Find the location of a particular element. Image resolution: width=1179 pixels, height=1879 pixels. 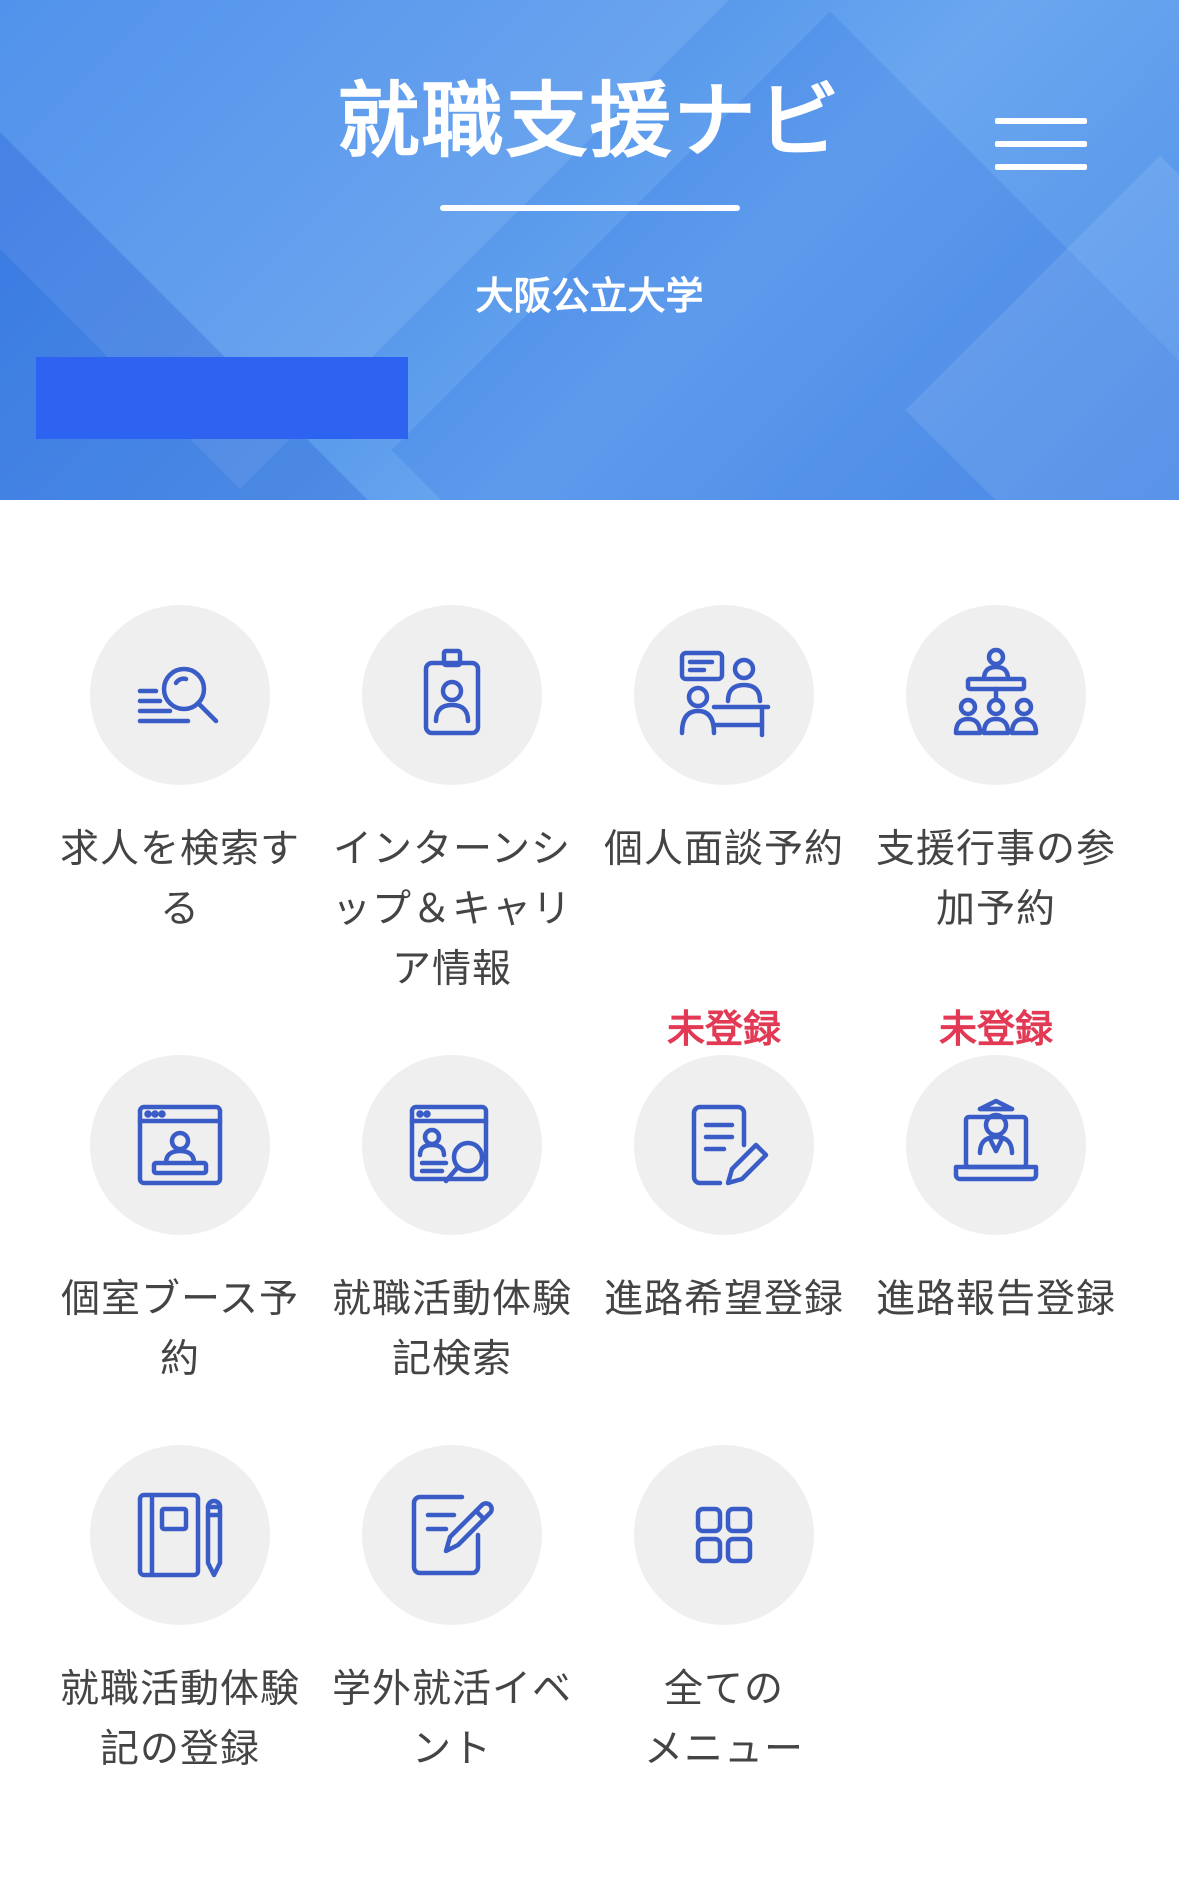

profile-search-icon is located at coordinates (449, 1144).